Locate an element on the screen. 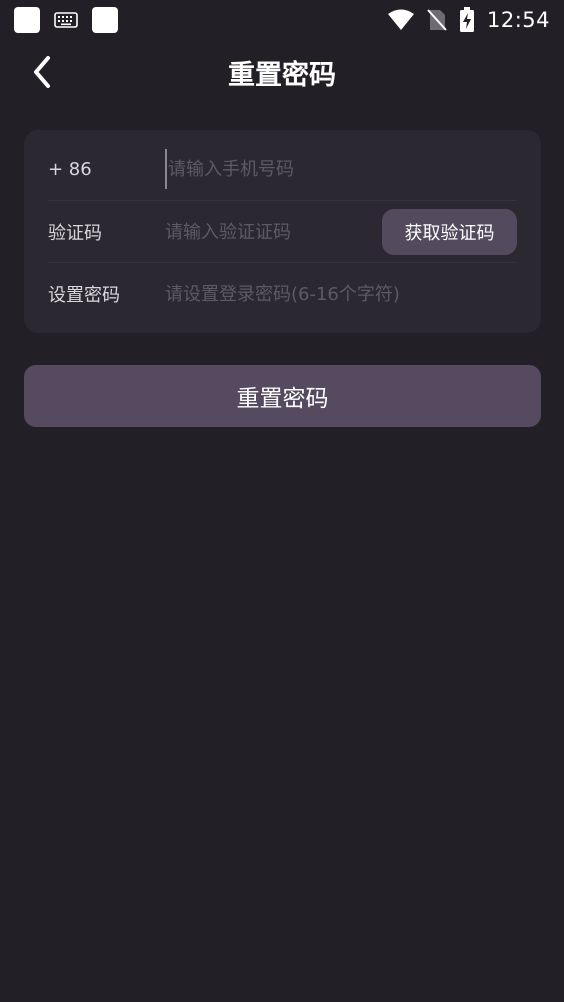  reset-password-button: 重置密码 is located at coordinates (282, 396).